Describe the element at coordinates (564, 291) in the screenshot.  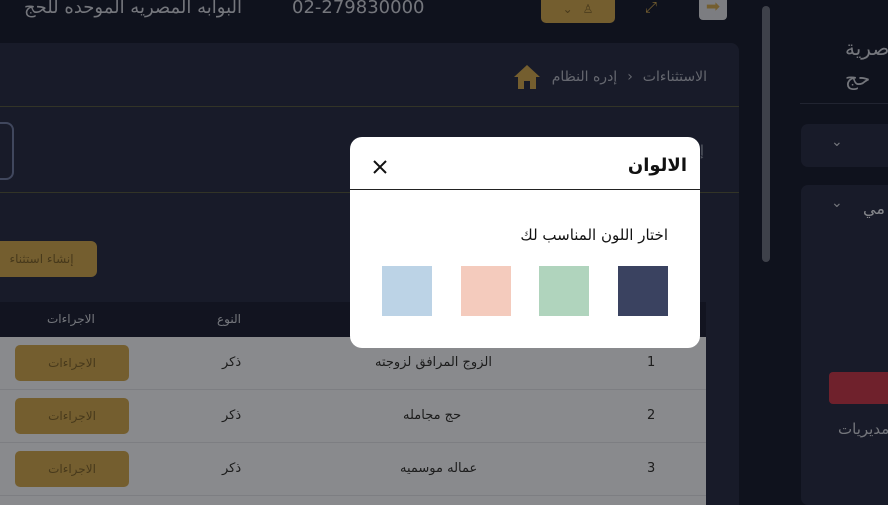
I see `color-swatch-green` at that location.